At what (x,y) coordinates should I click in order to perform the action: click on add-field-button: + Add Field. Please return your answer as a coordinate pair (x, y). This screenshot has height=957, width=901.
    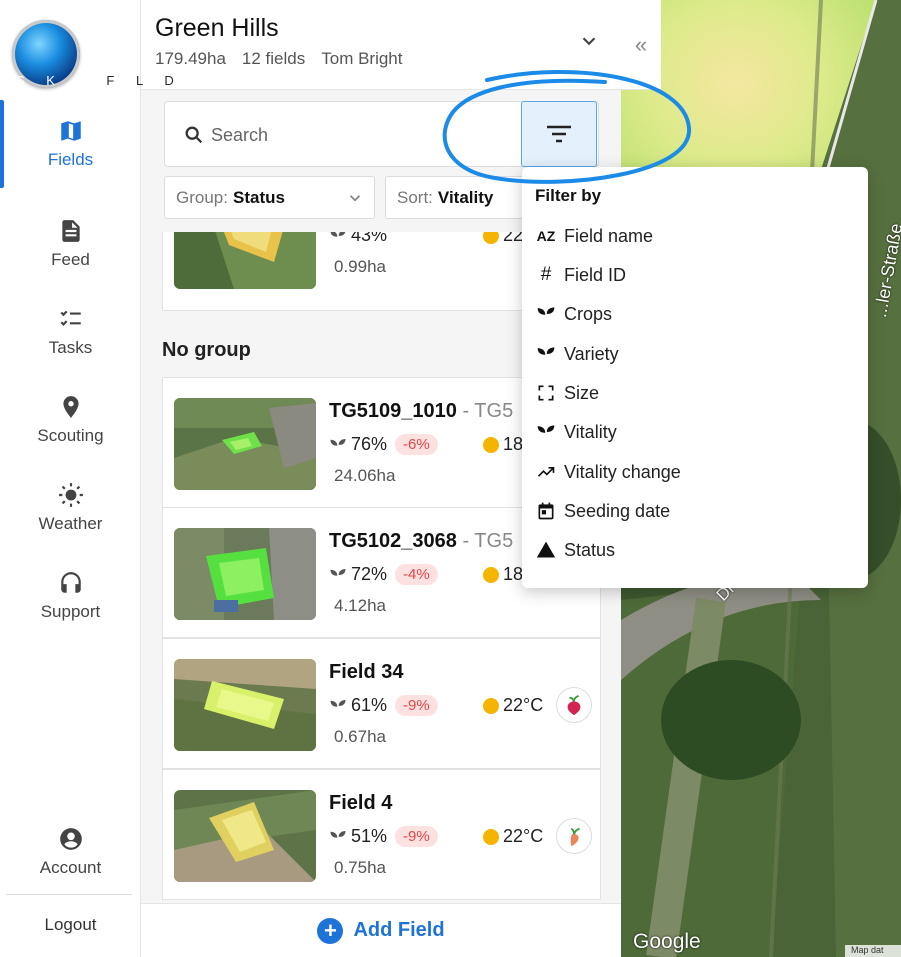
    Looking at the image, I should click on (381, 930).